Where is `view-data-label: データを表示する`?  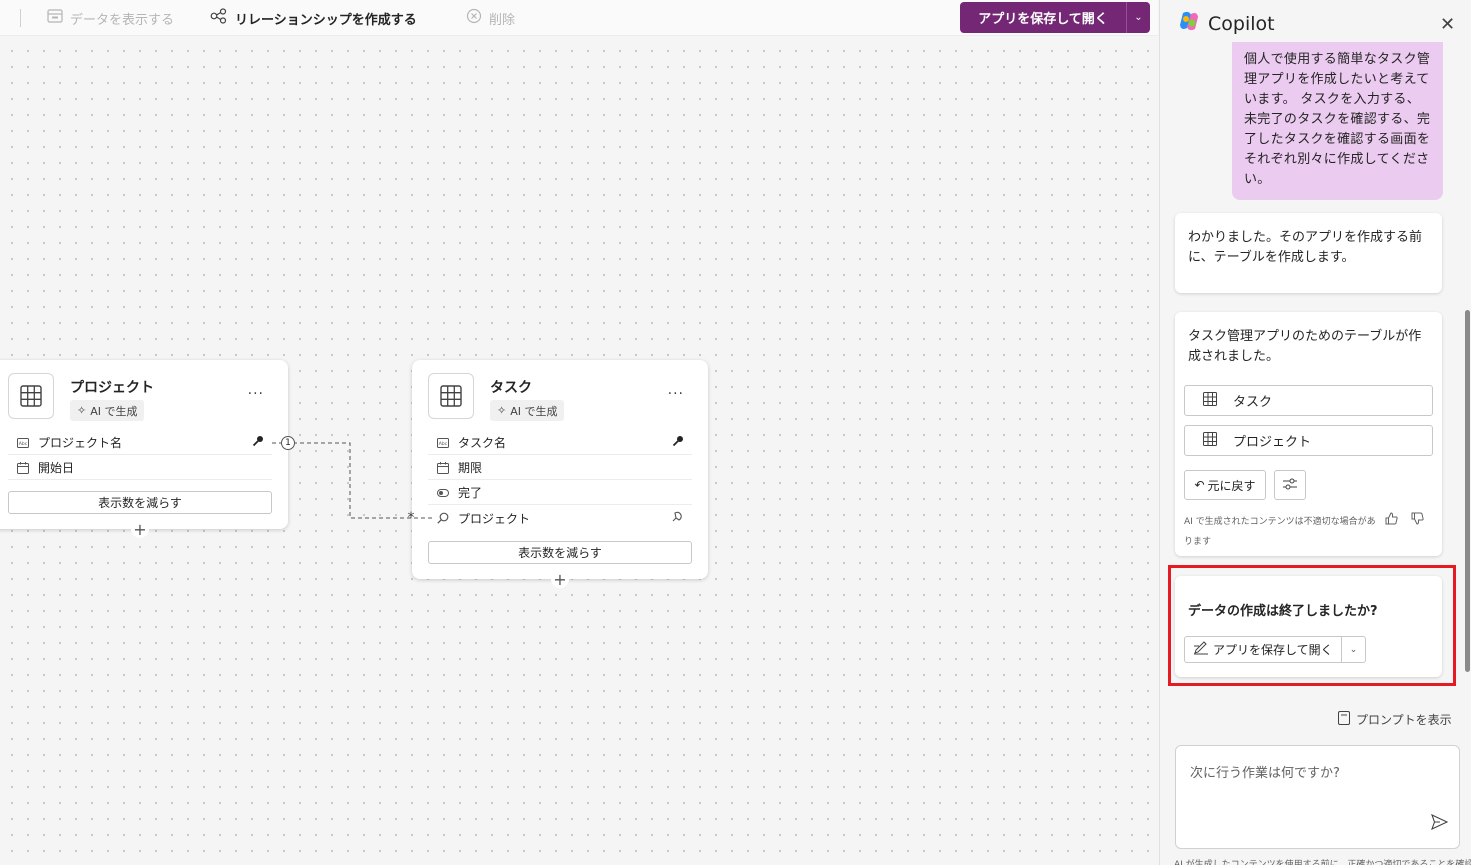 view-data-label: データを表示する is located at coordinates (122, 20).